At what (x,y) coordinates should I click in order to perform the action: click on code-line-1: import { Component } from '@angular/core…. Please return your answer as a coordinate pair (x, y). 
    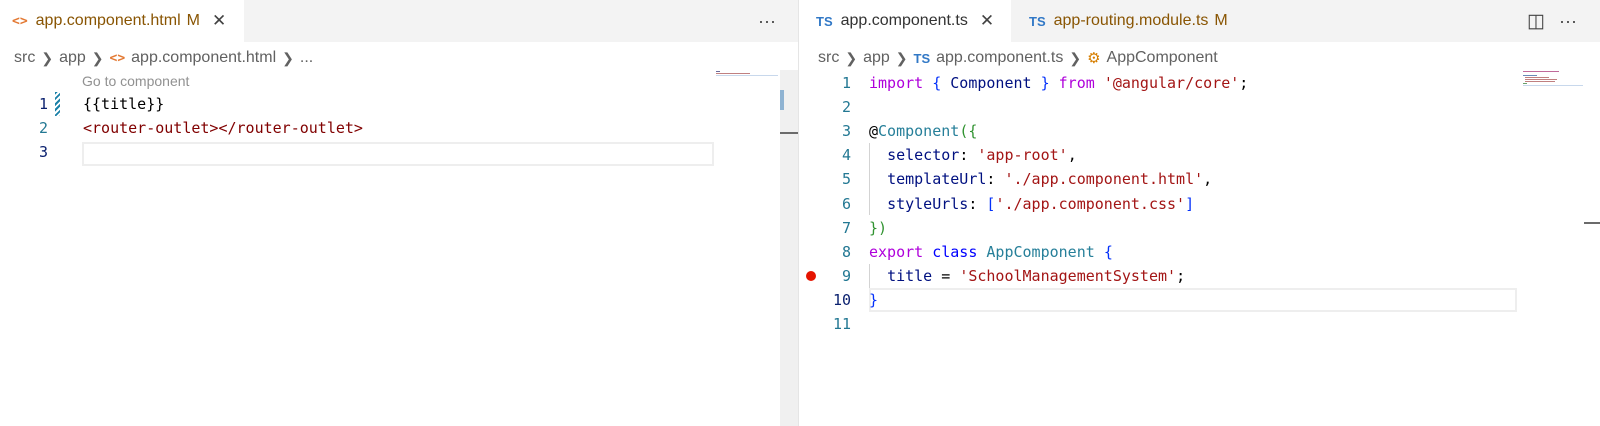
    Looking at the image, I should click on (1058, 83).